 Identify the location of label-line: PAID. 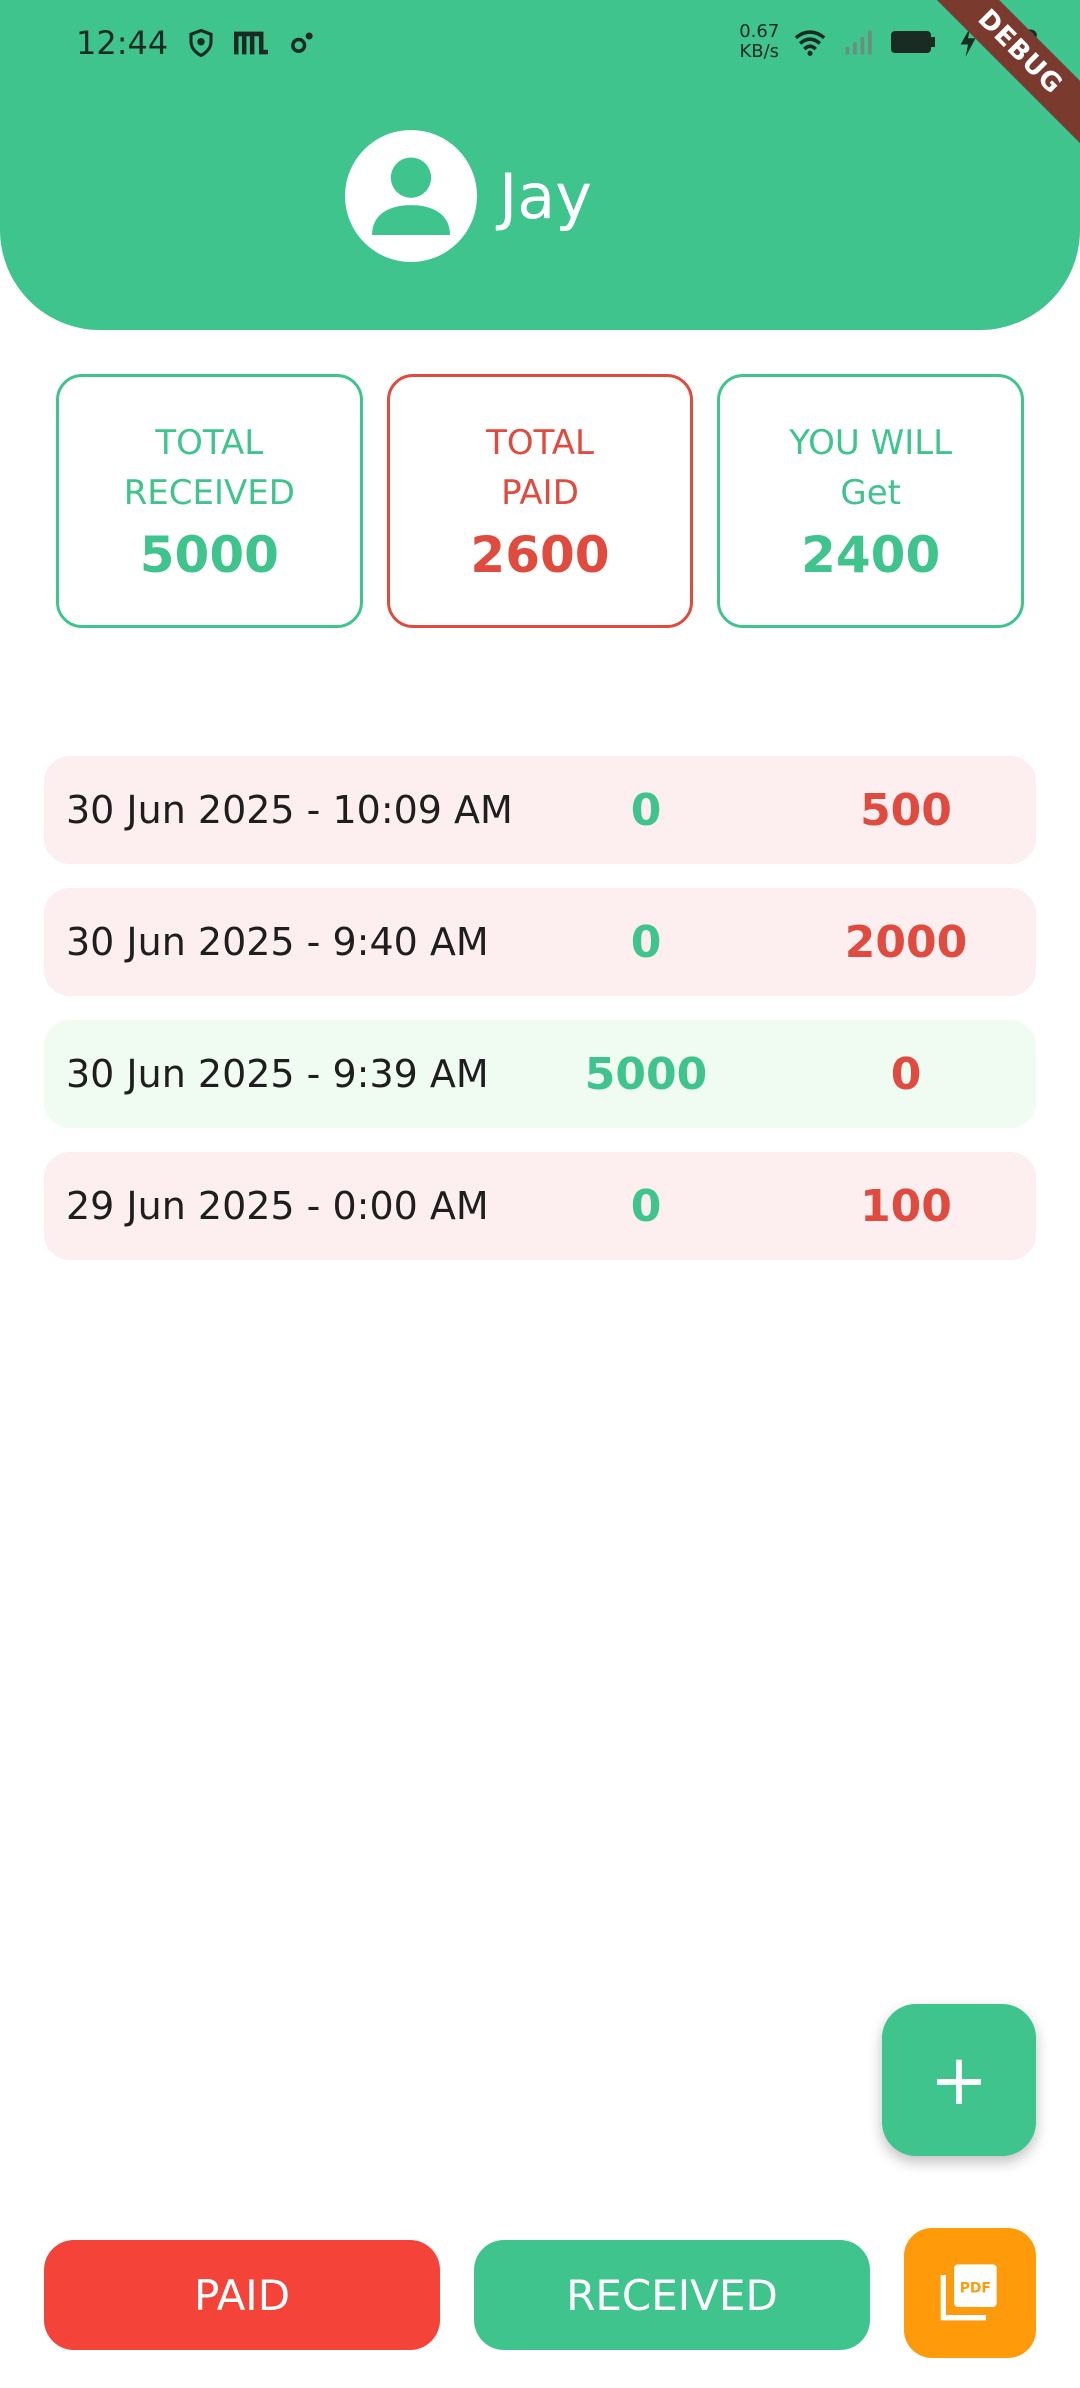
(540, 493).